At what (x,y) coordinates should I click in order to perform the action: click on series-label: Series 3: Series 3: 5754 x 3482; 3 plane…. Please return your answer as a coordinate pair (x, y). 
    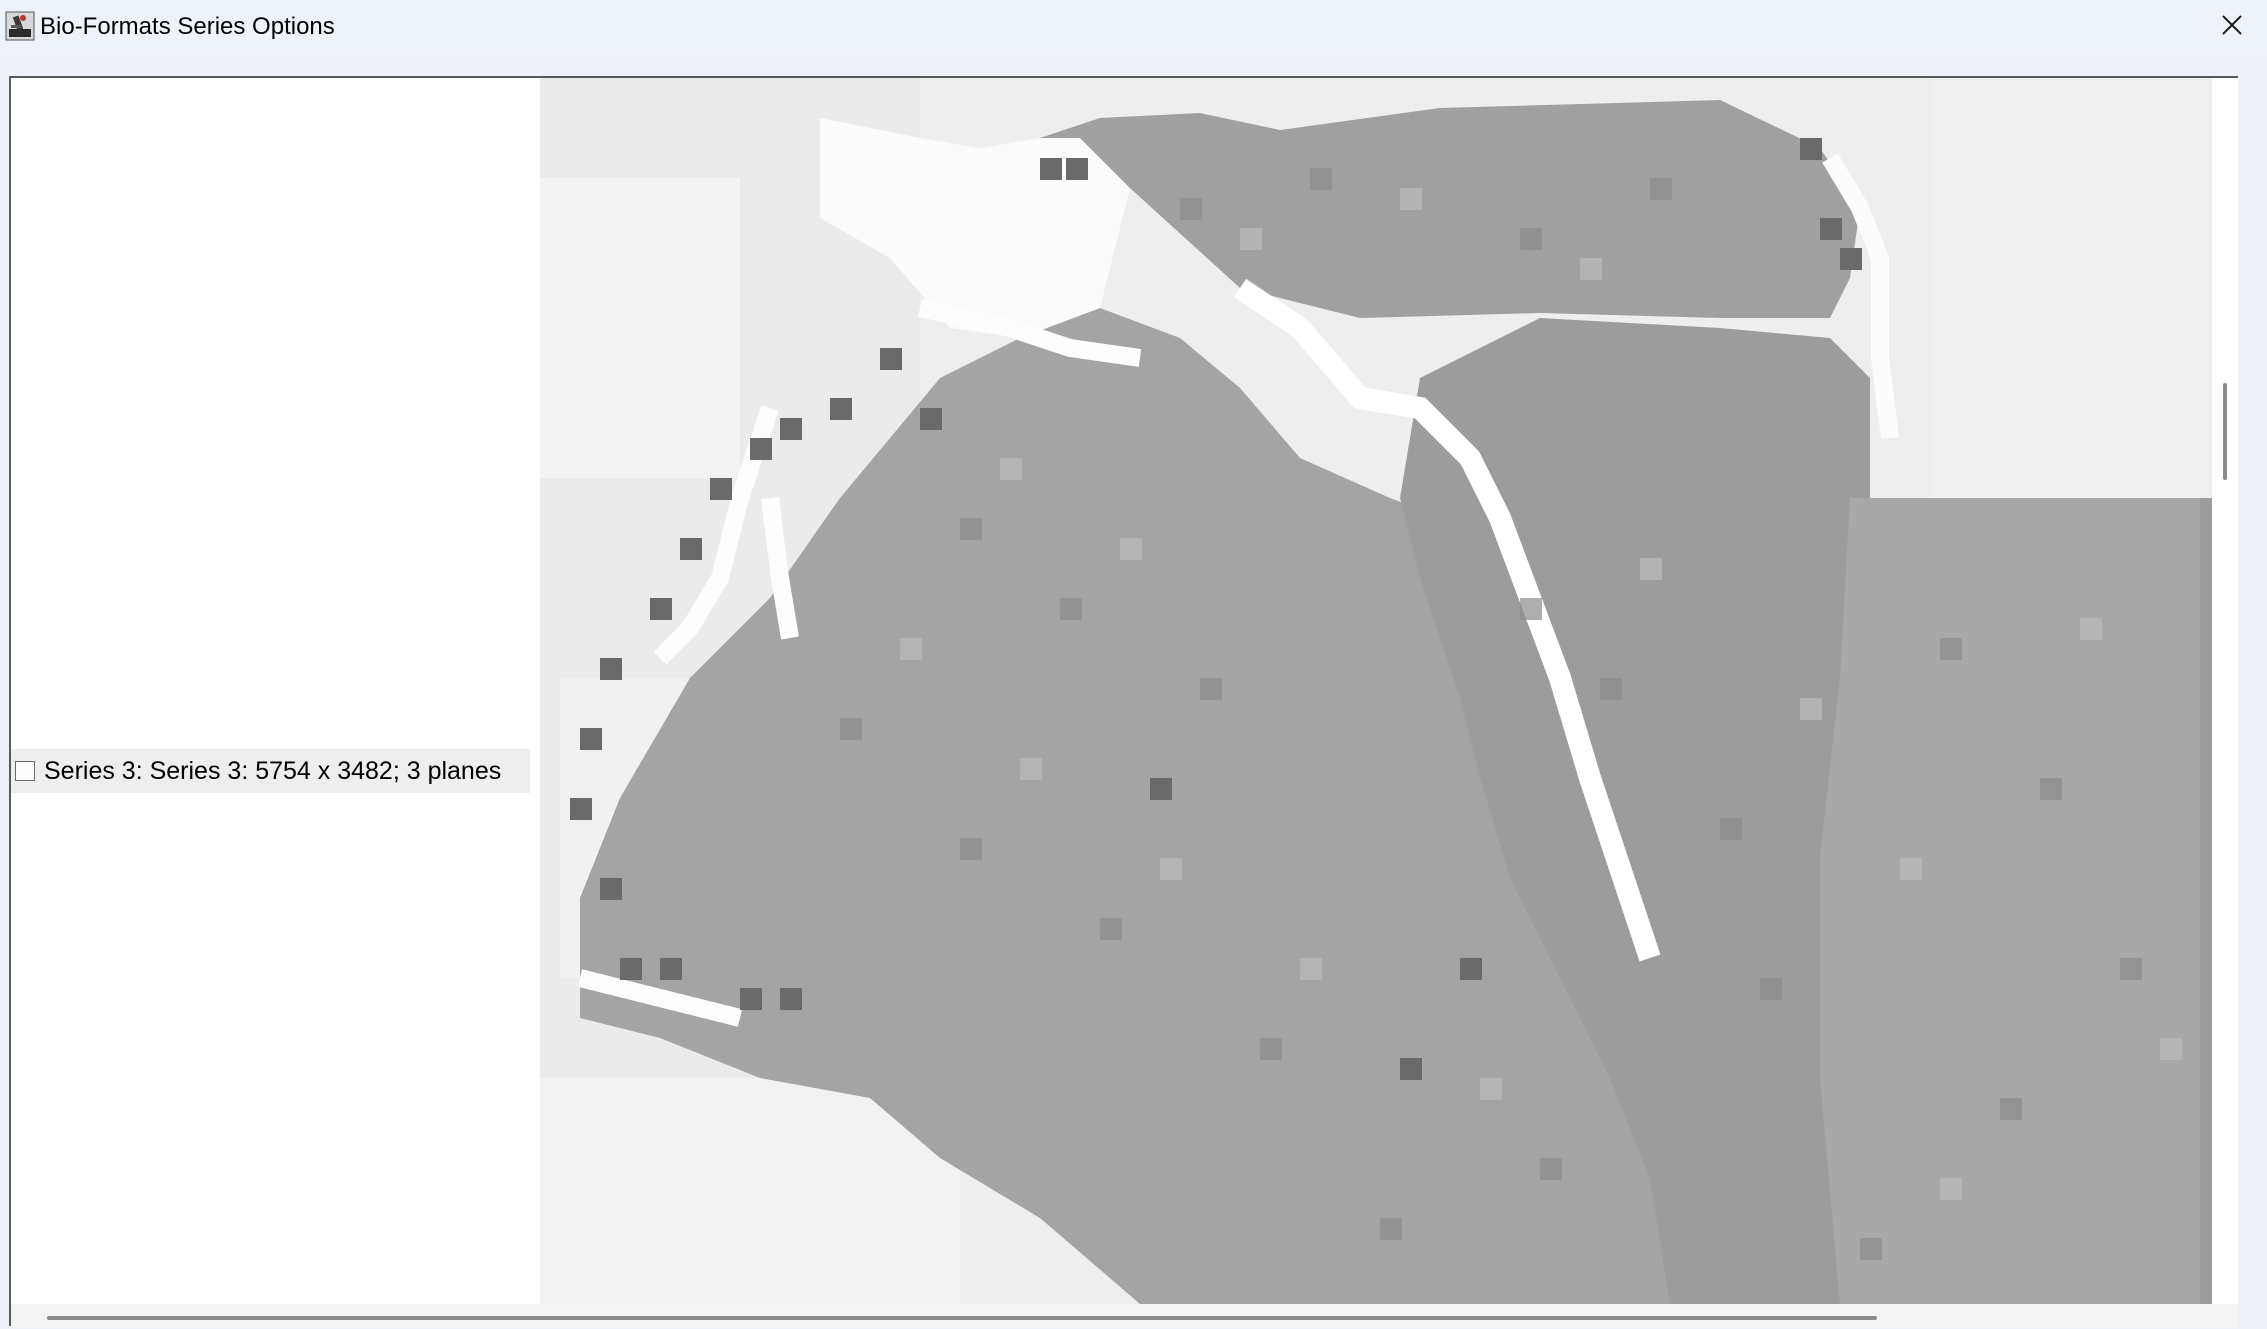
    Looking at the image, I should click on (273, 770).